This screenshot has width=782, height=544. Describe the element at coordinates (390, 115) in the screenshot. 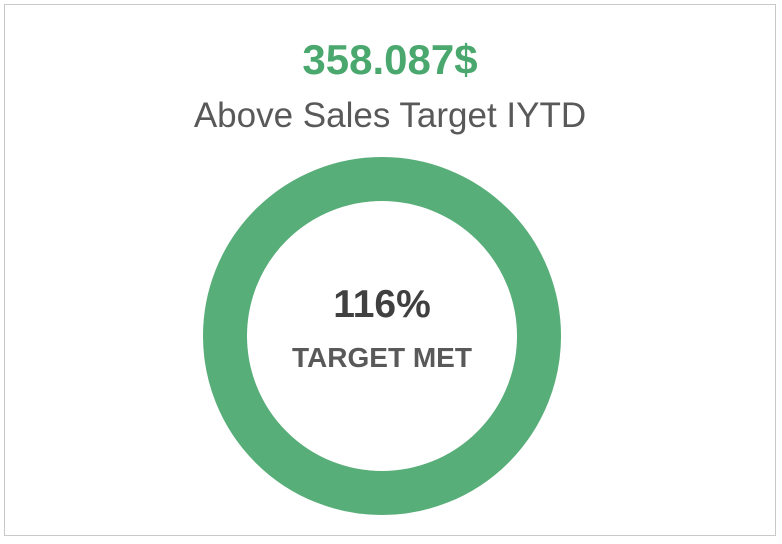

I see `kpi-caption: Above Sales Target IYTD` at that location.